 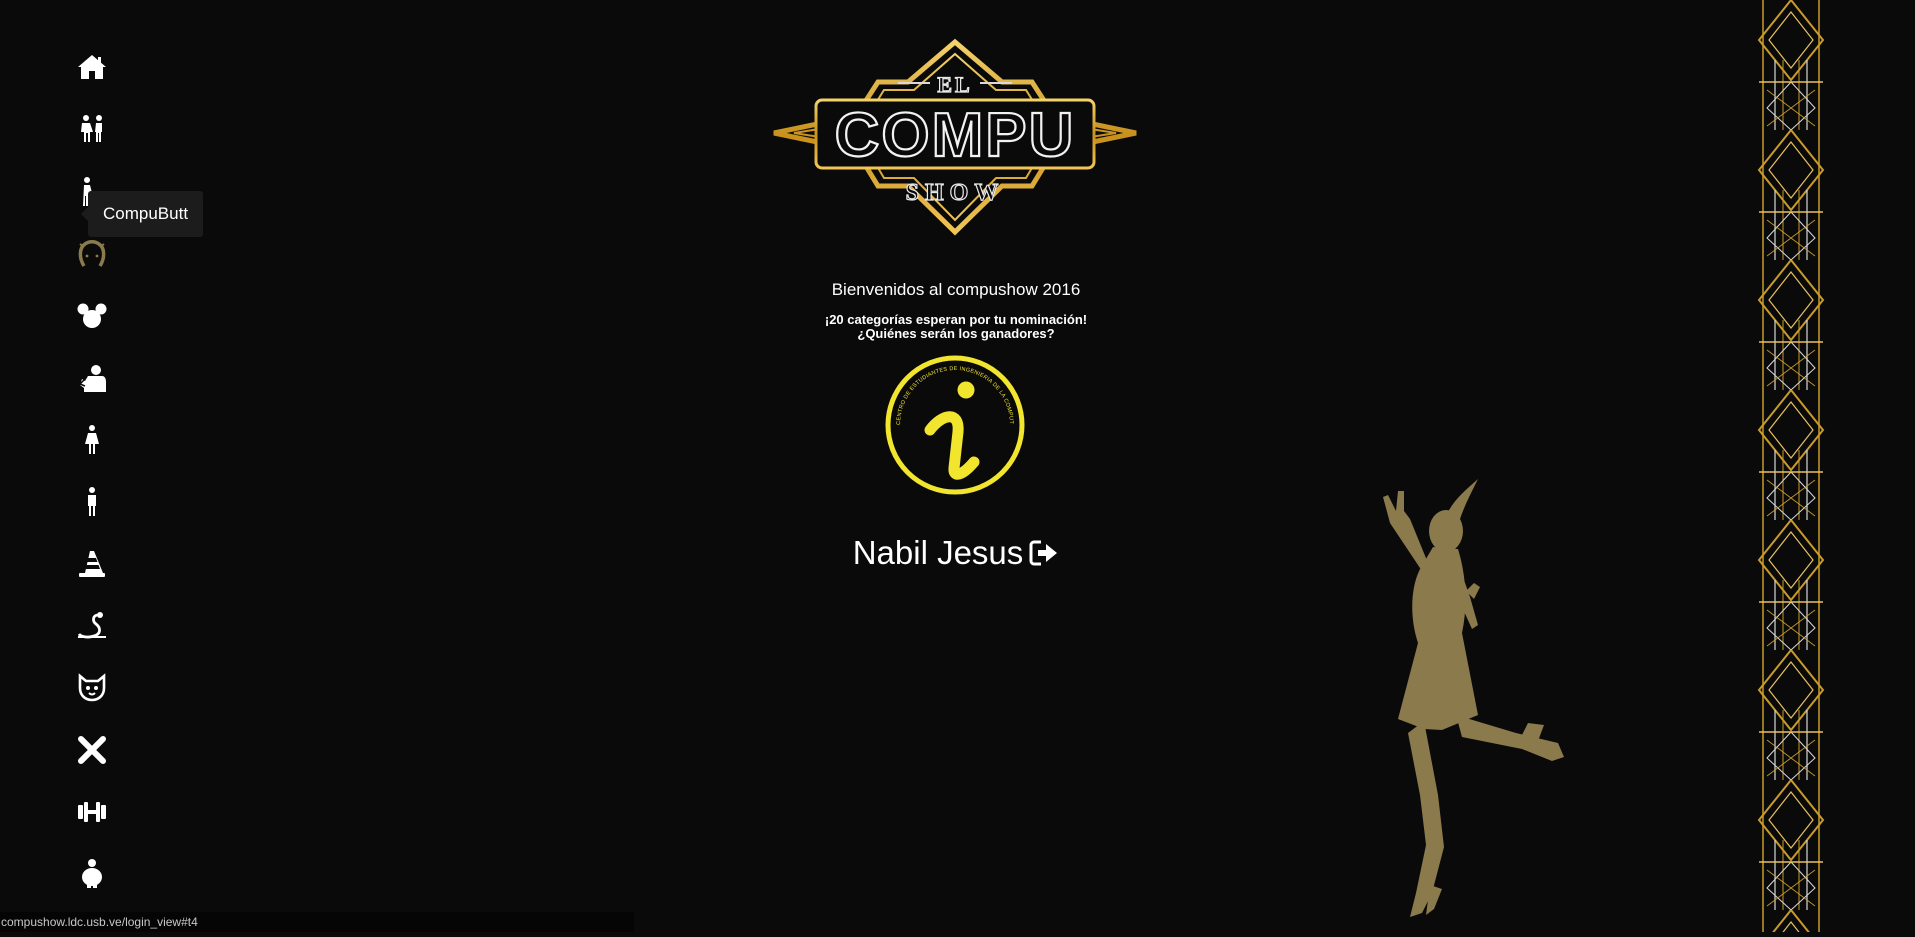 What do you see at coordinates (938, 552) in the screenshot?
I see `user-name: Nabil Jesus` at bounding box center [938, 552].